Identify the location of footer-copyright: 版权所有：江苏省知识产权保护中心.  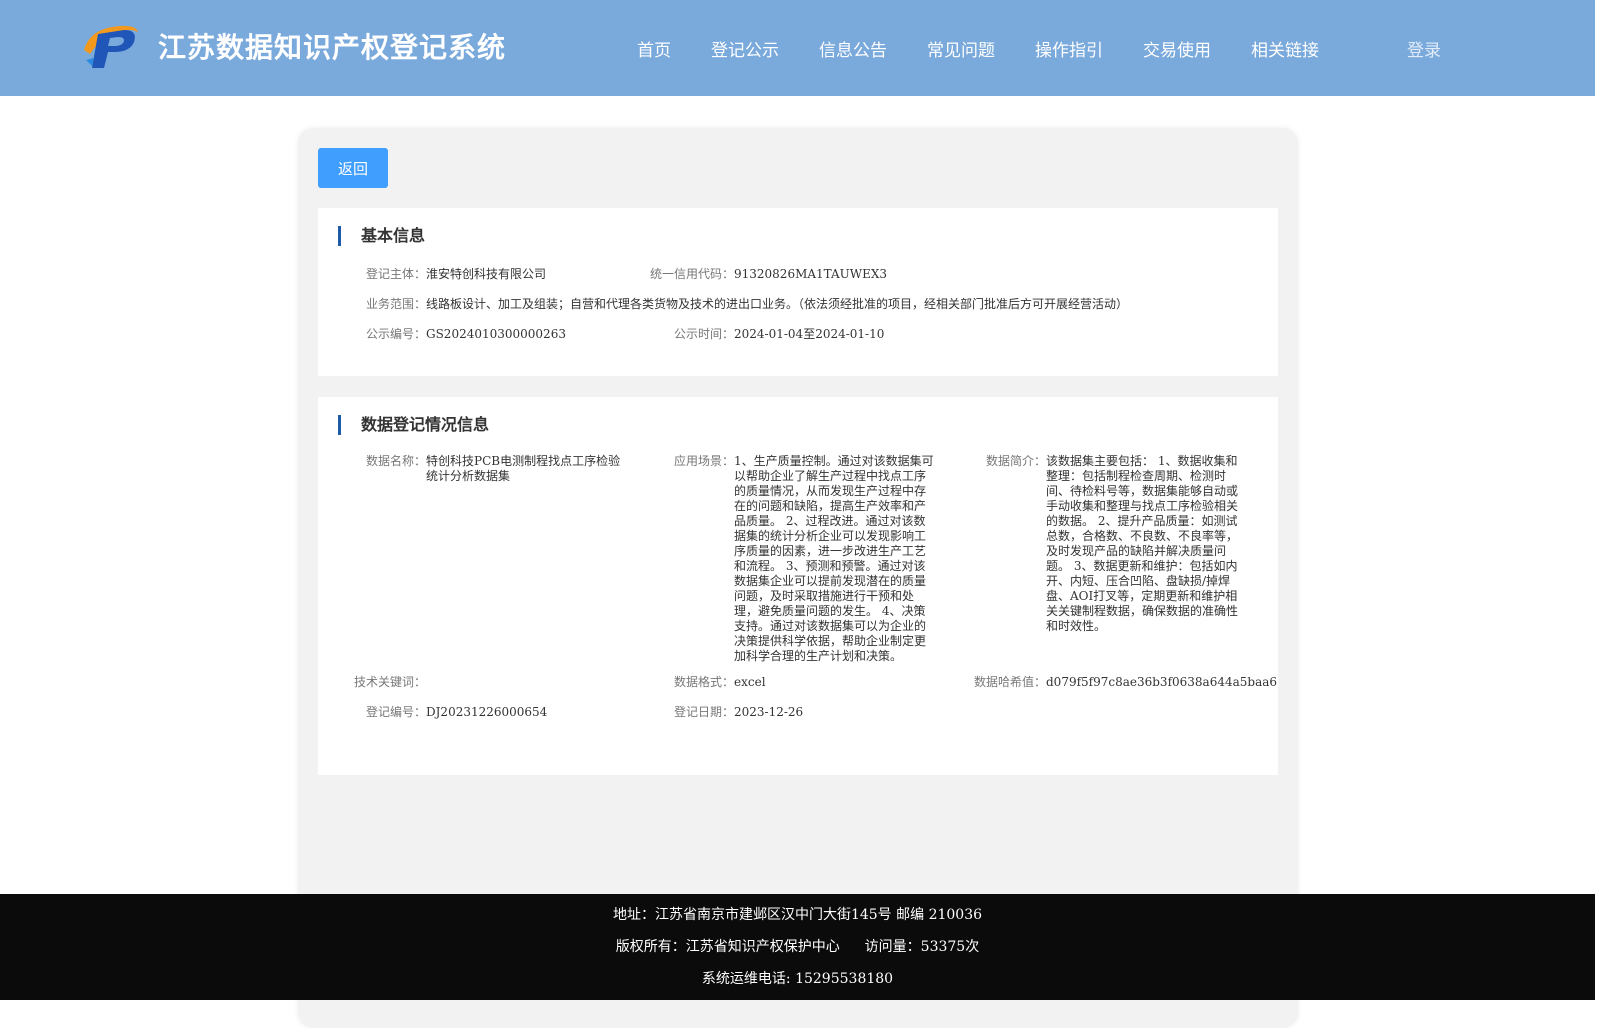
(727, 947).